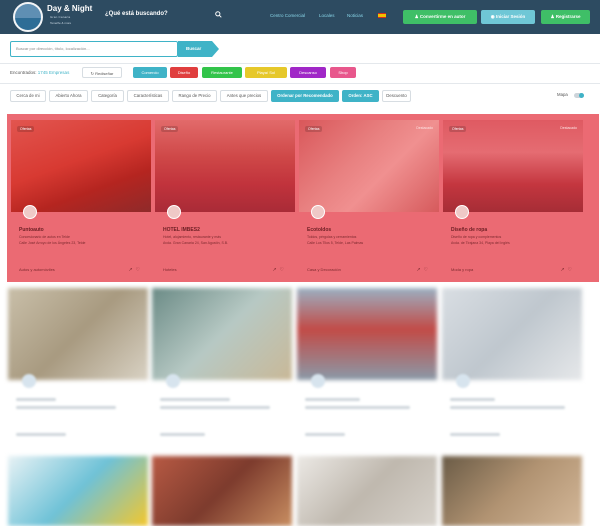 The height and width of the screenshot is (526, 600). Describe the element at coordinates (396, 96) in the screenshot. I see `filter-discount: Descuento` at that location.